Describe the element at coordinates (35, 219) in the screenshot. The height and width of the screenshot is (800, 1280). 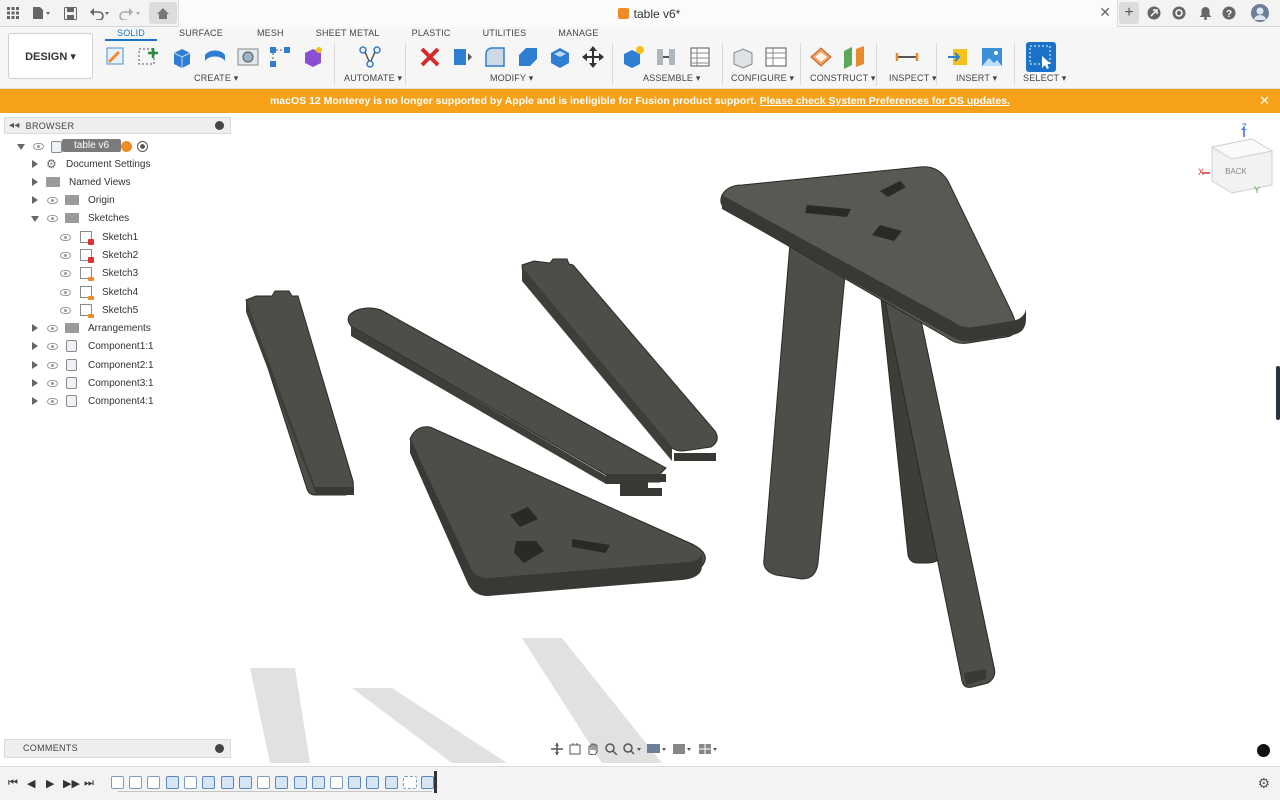
I see `collapse-icon` at that location.